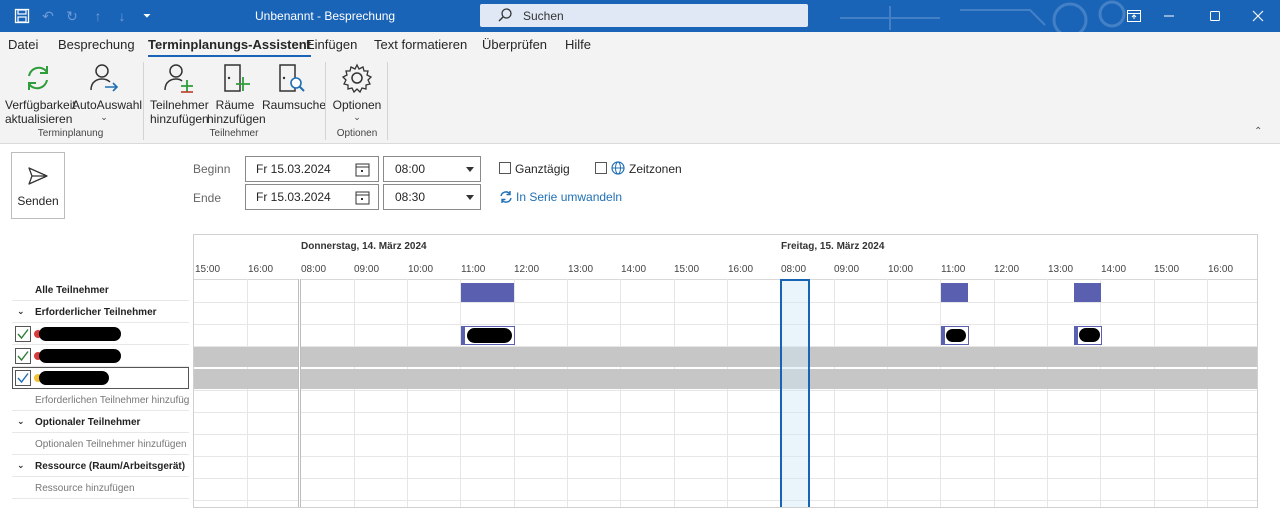  Describe the element at coordinates (40, 94) in the screenshot. I see `refresh-availability-button: Verfügbarkeit aktualisieren` at that location.